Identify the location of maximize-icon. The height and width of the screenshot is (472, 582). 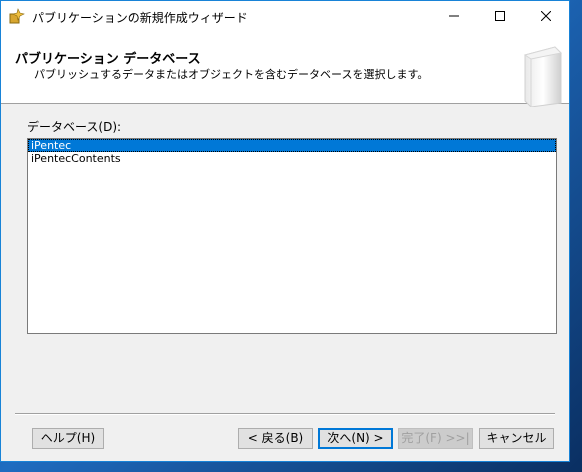
(500, 16).